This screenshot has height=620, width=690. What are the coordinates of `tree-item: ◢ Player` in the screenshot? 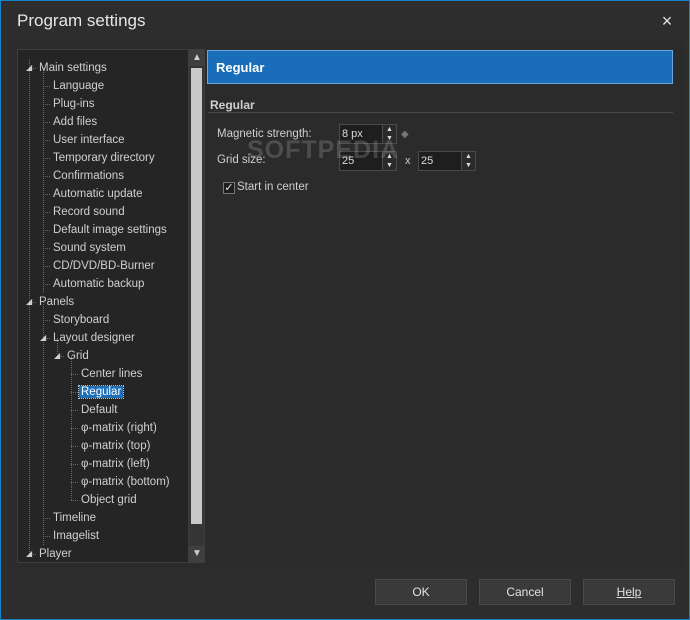 It's located at (50, 553).